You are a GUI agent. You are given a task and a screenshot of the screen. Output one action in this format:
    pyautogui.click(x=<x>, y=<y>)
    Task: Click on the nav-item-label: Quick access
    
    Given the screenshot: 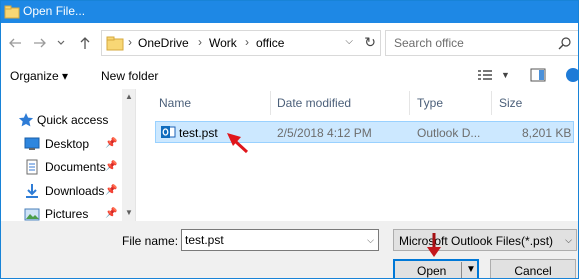 What is the action you would take?
    pyautogui.click(x=73, y=120)
    